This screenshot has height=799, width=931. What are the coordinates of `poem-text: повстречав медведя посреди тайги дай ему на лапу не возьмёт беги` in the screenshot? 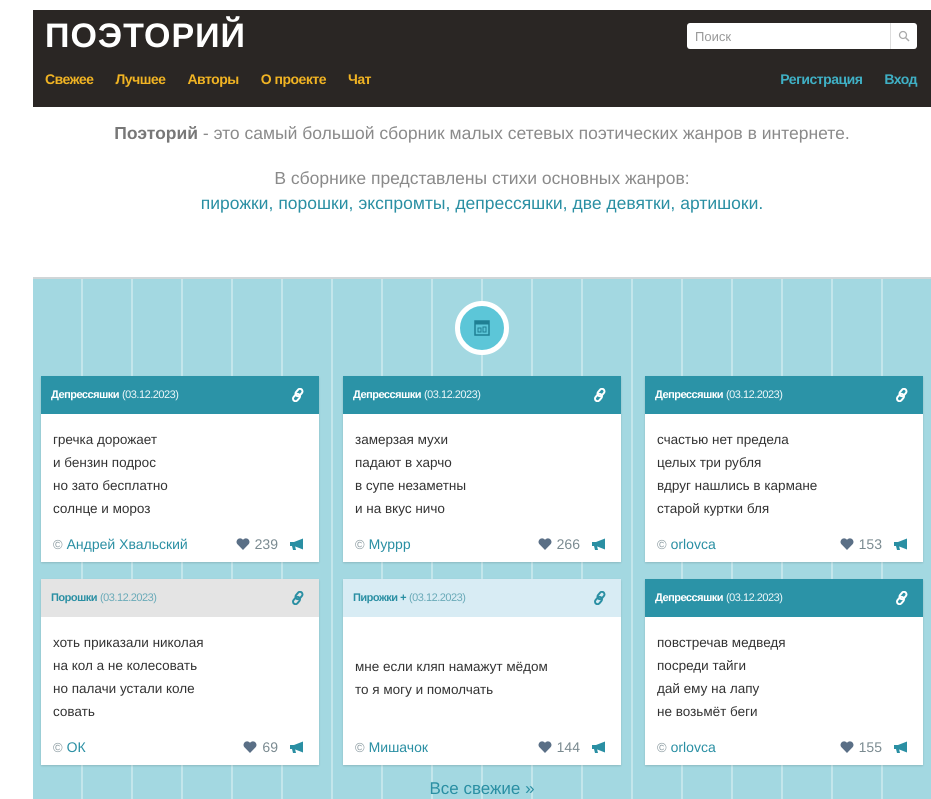 It's located at (721, 677).